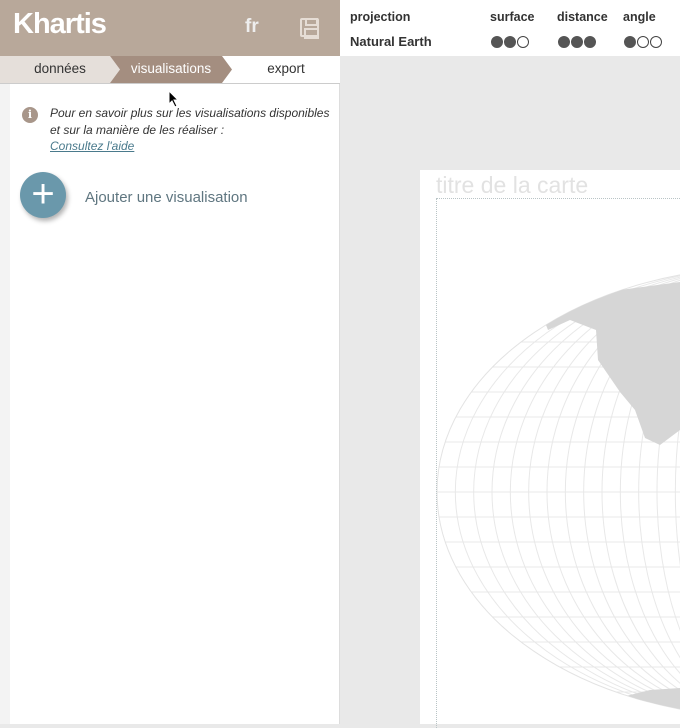  What do you see at coordinates (582, 17) in the screenshot?
I see `distance-header: distance` at bounding box center [582, 17].